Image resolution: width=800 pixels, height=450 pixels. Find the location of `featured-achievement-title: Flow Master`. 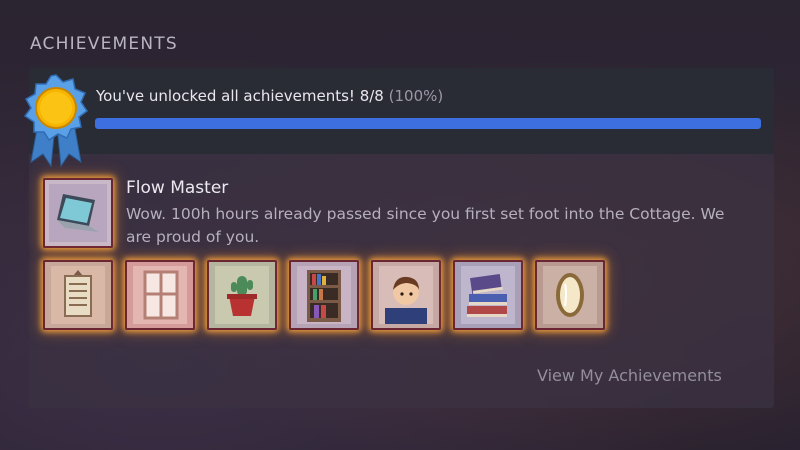

featured-achievement-title: Flow Master is located at coordinates (177, 188).